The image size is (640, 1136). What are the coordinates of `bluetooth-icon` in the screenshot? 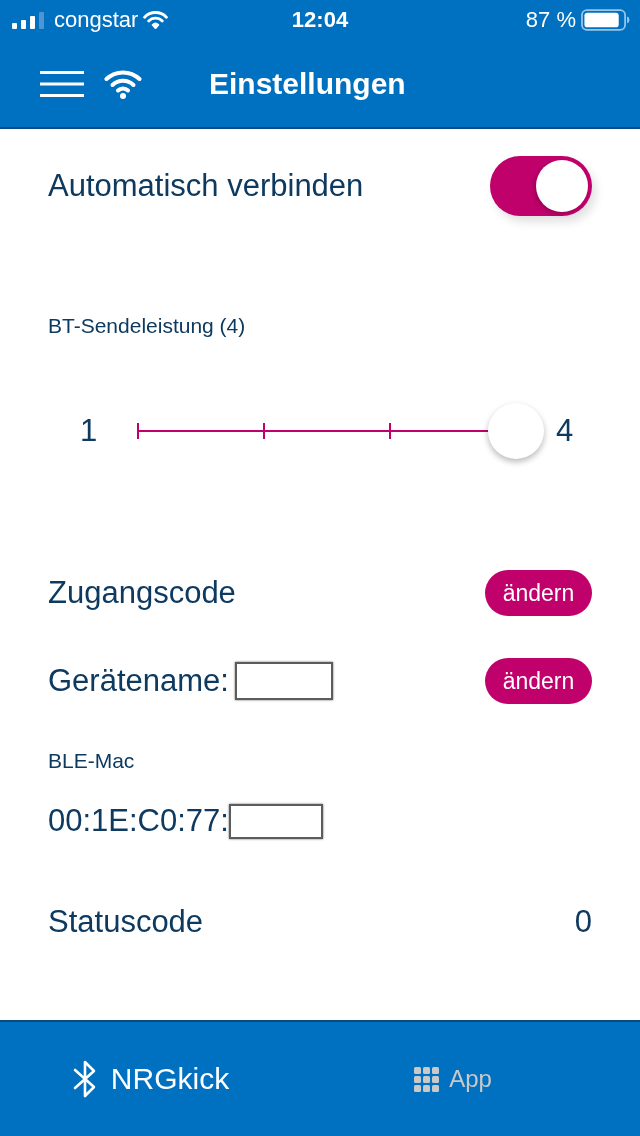 It's located at (84, 1079).